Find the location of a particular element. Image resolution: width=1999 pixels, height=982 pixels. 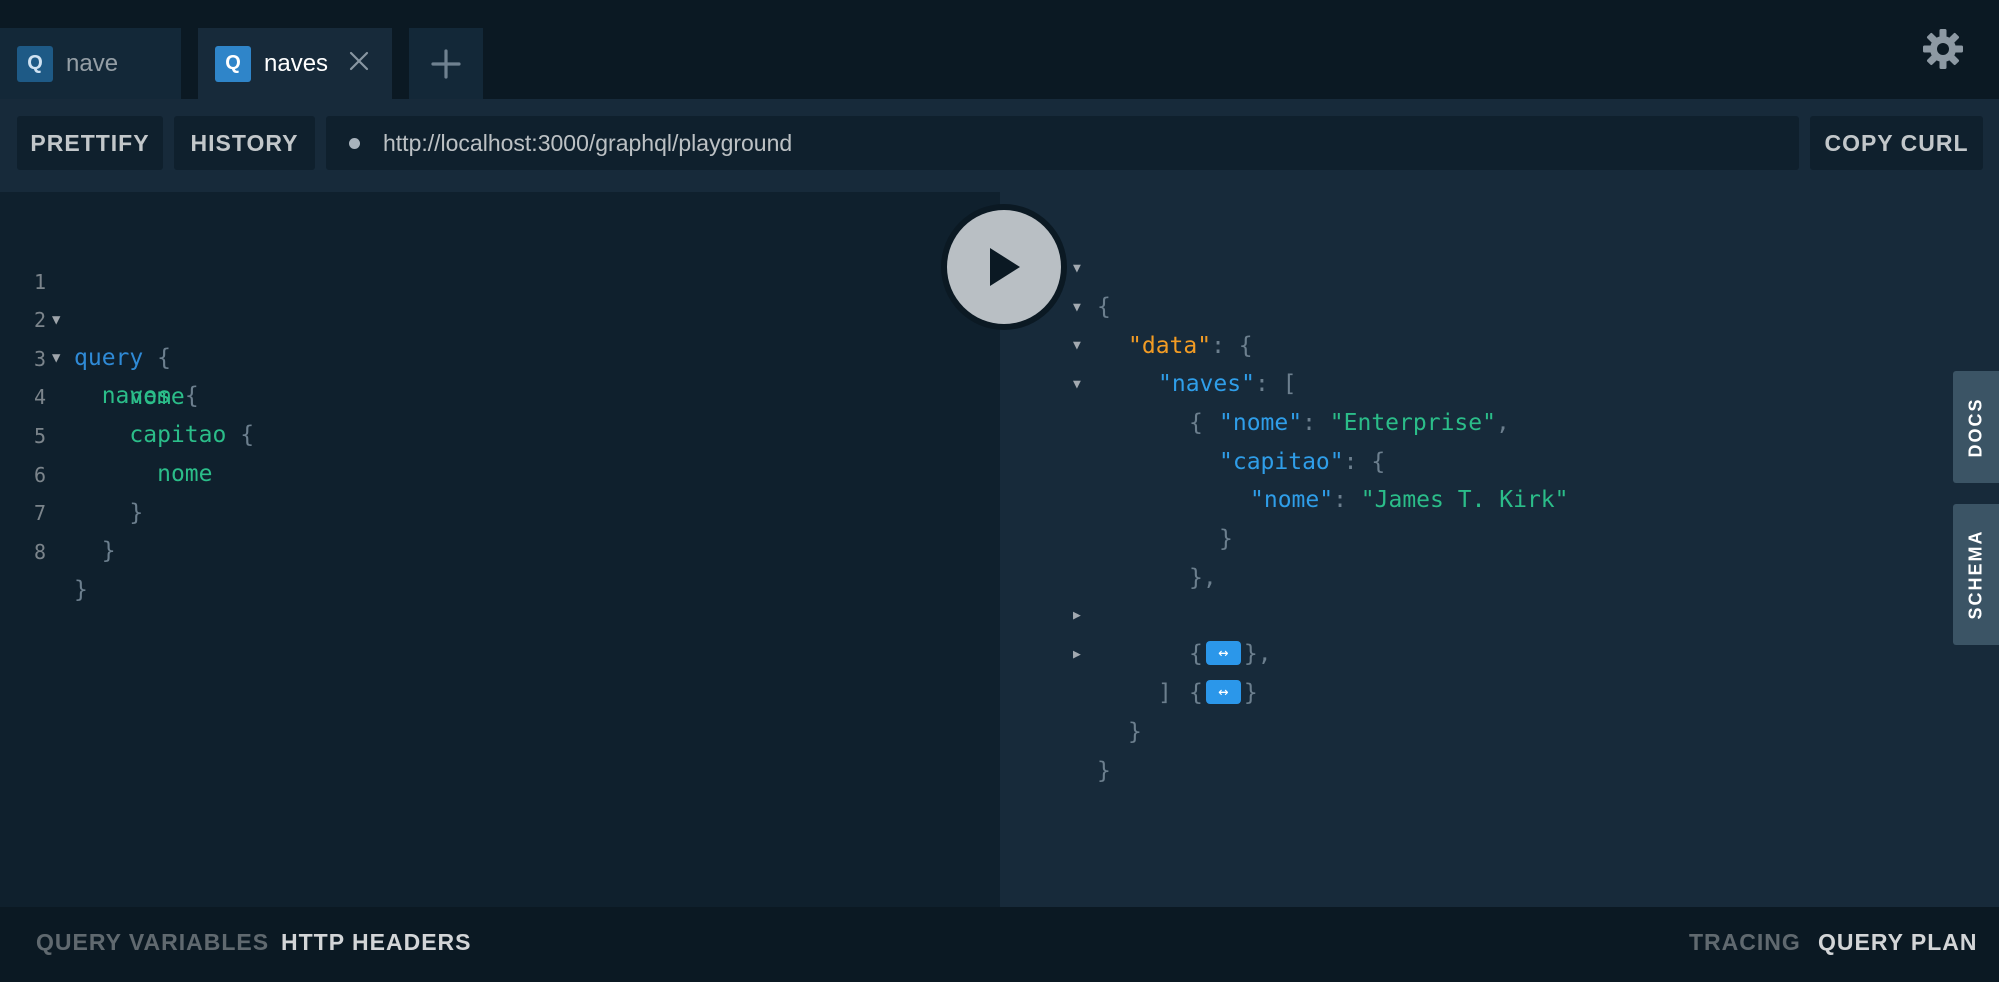

tab-bar: Q nave Q naves is located at coordinates (999, 49).